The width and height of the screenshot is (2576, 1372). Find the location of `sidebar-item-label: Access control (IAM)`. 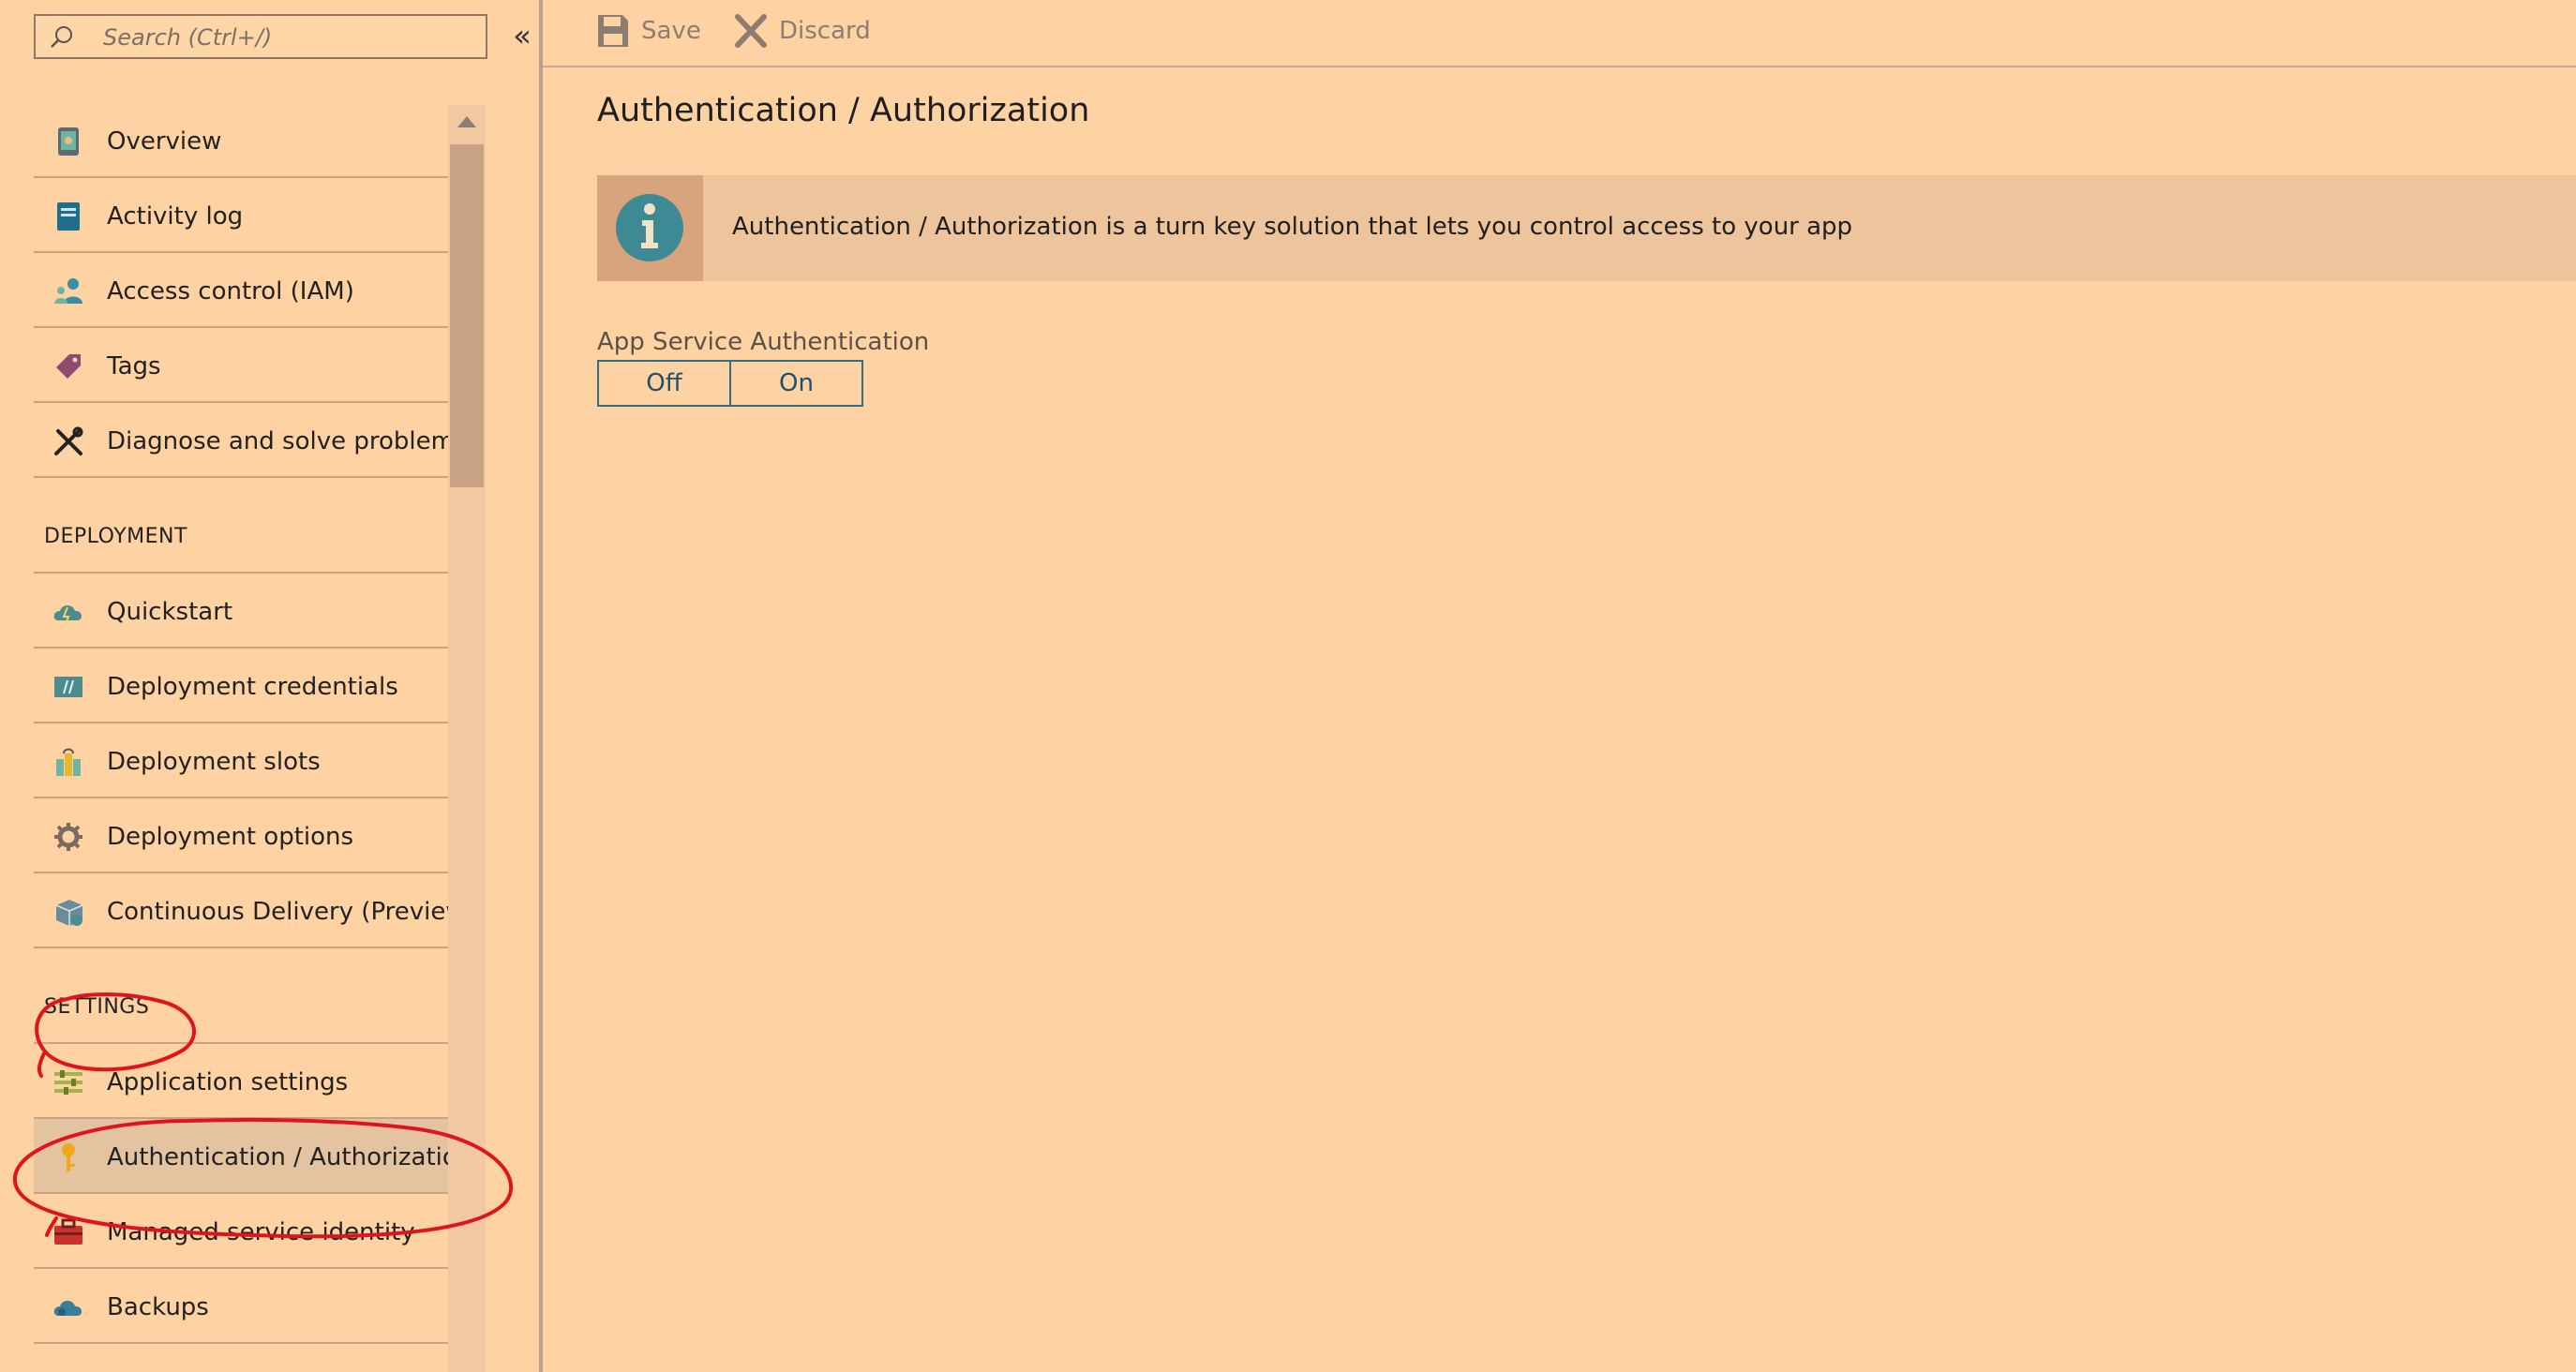

sidebar-item-label: Access control (IAM) is located at coordinates (231, 292).